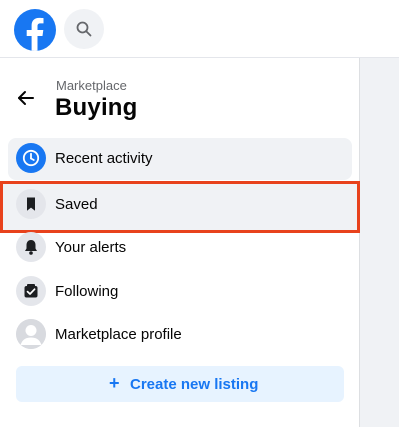 The image size is (399, 427). What do you see at coordinates (180, 248) in the screenshot?
I see `sidebar-item-your-alerts: Your alerts` at bounding box center [180, 248].